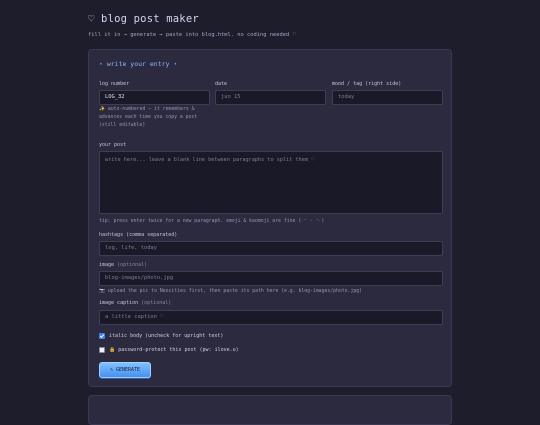 This screenshot has height=425, width=540. What do you see at coordinates (114, 84) in the screenshot?
I see `log-number-label: log number` at bounding box center [114, 84].